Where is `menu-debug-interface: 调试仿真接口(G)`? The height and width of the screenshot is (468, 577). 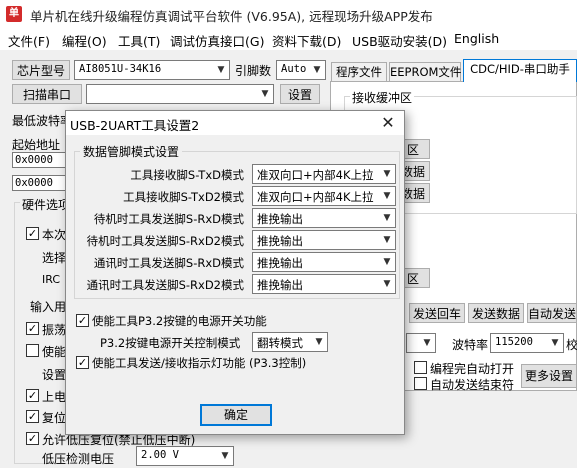 menu-debug-interface: 调试仿真接口(G) is located at coordinates (217, 40).